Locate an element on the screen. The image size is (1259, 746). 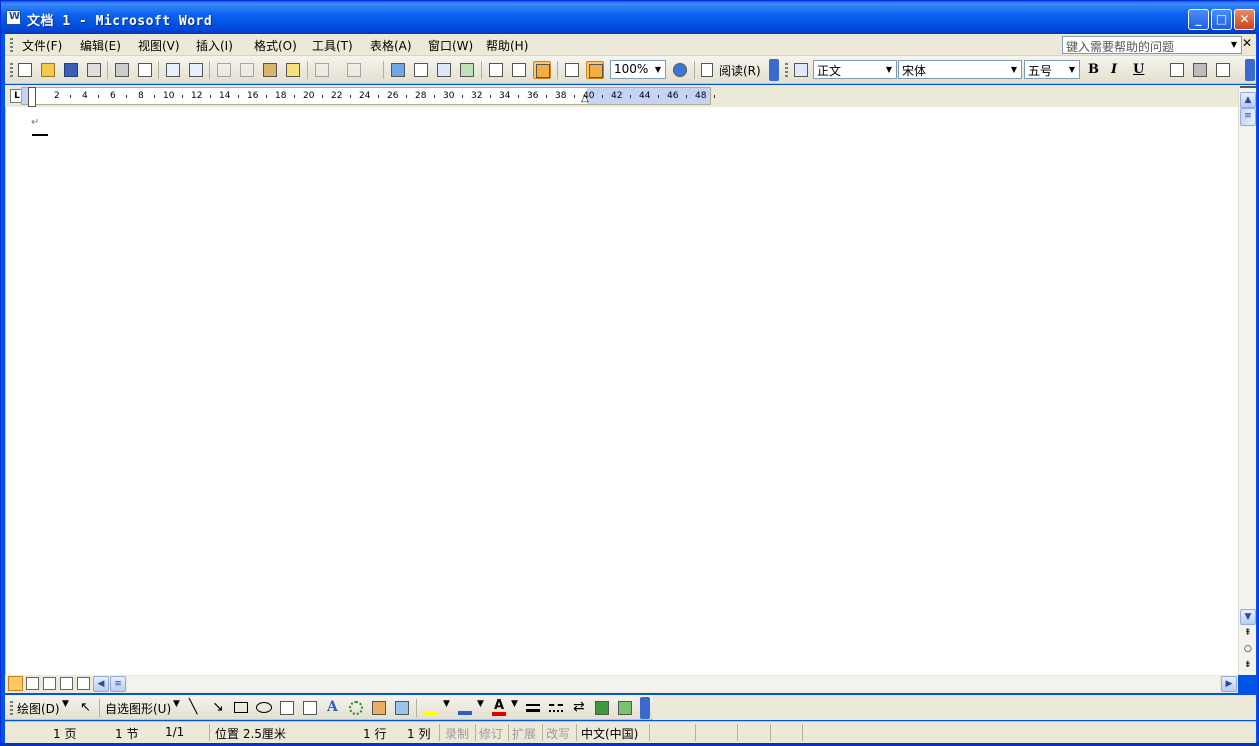
document-map-icon is located at coordinates (542, 70).